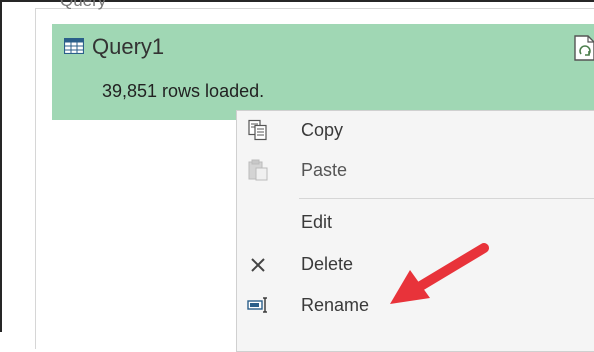 Image resolution: width=594 pixels, height=352 pixels. Describe the element at coordinates (183, 91) in the screenshot. I see `query-status: 39,851 rows loaded.` at that location.